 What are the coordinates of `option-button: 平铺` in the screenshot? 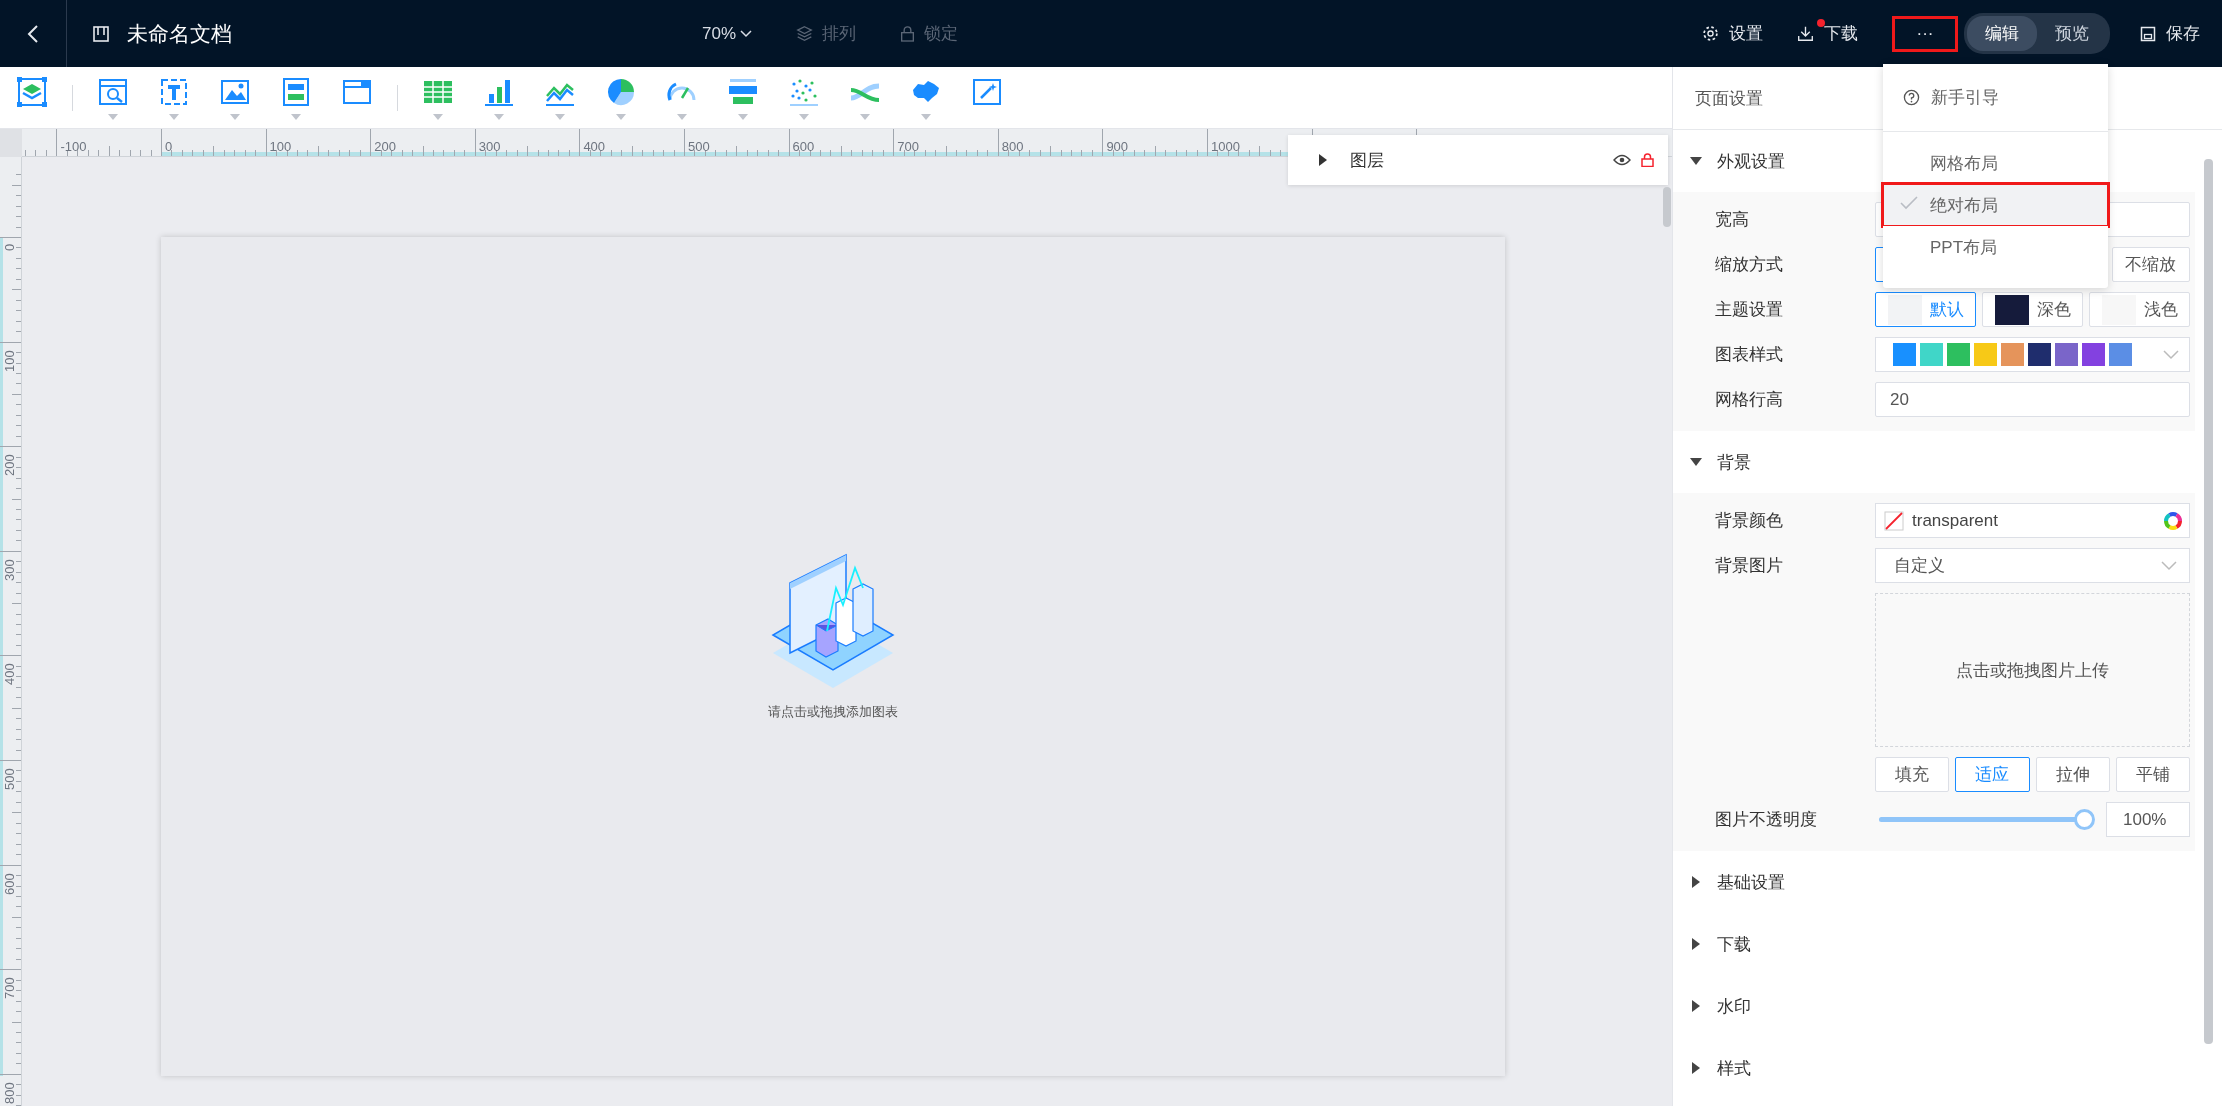 It's located at (2152, 774).